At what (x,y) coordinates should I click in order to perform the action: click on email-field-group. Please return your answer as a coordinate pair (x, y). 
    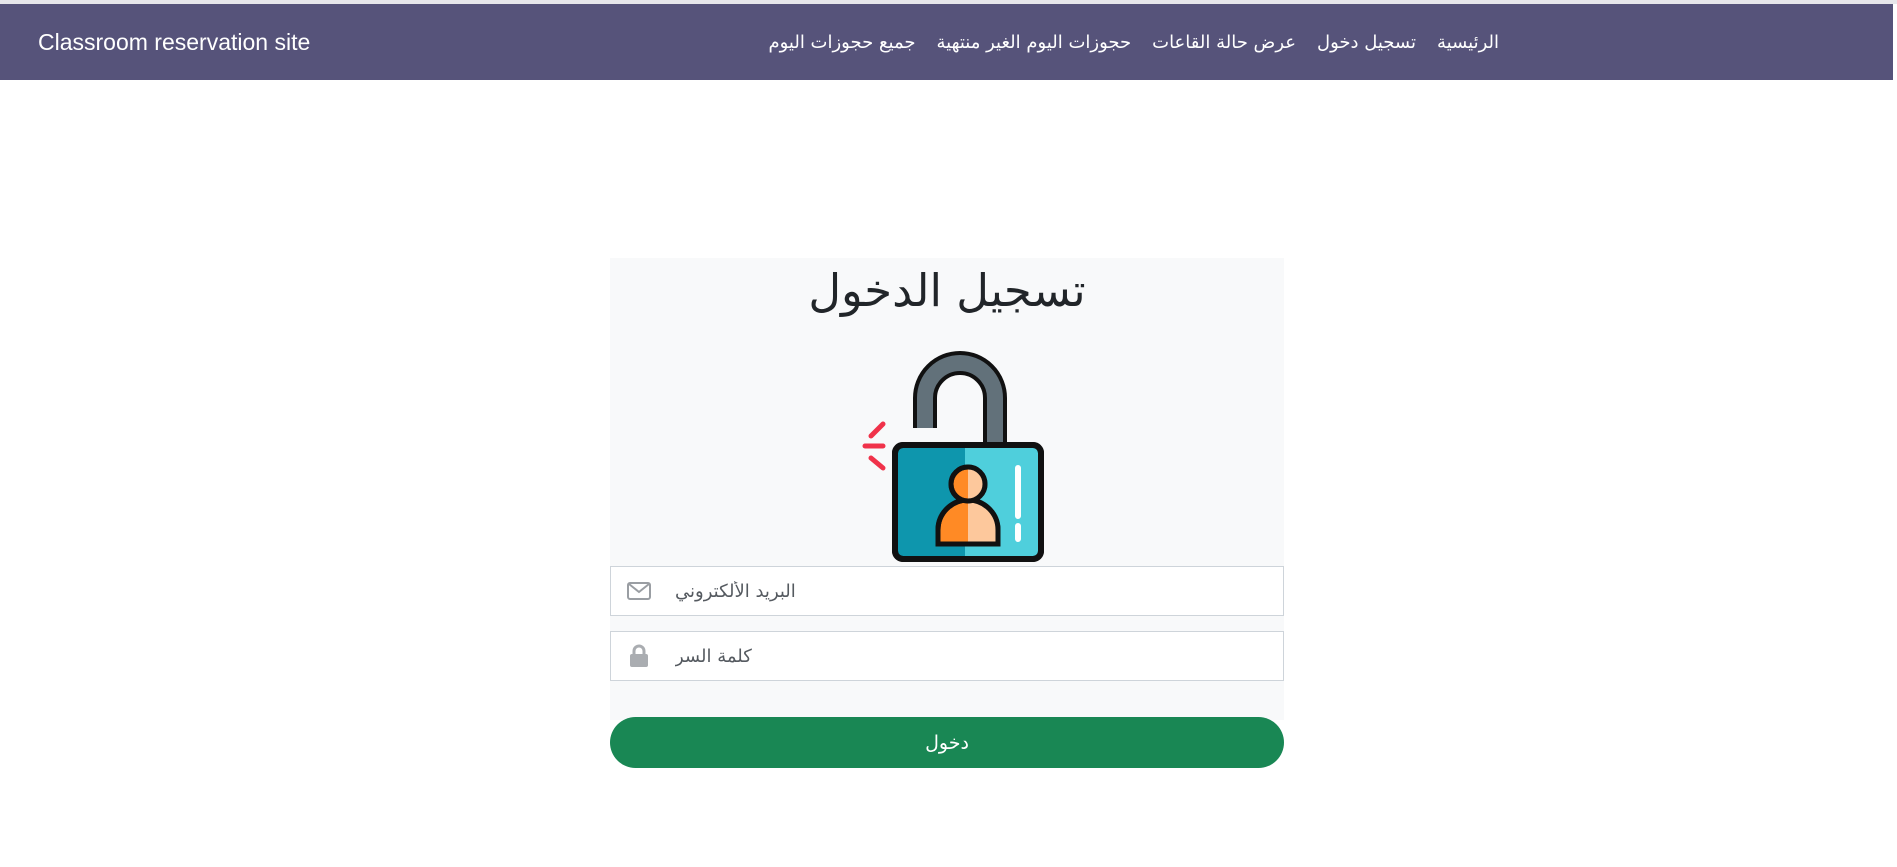
    Looking at the image, I should click on (947, 591).